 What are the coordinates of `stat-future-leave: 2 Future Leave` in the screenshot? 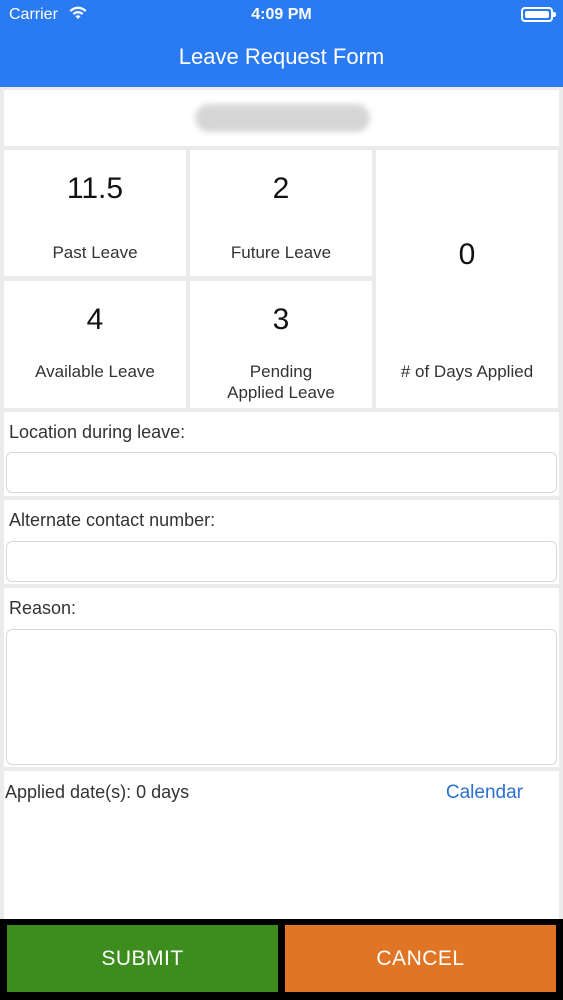 It's located at (281, 213).